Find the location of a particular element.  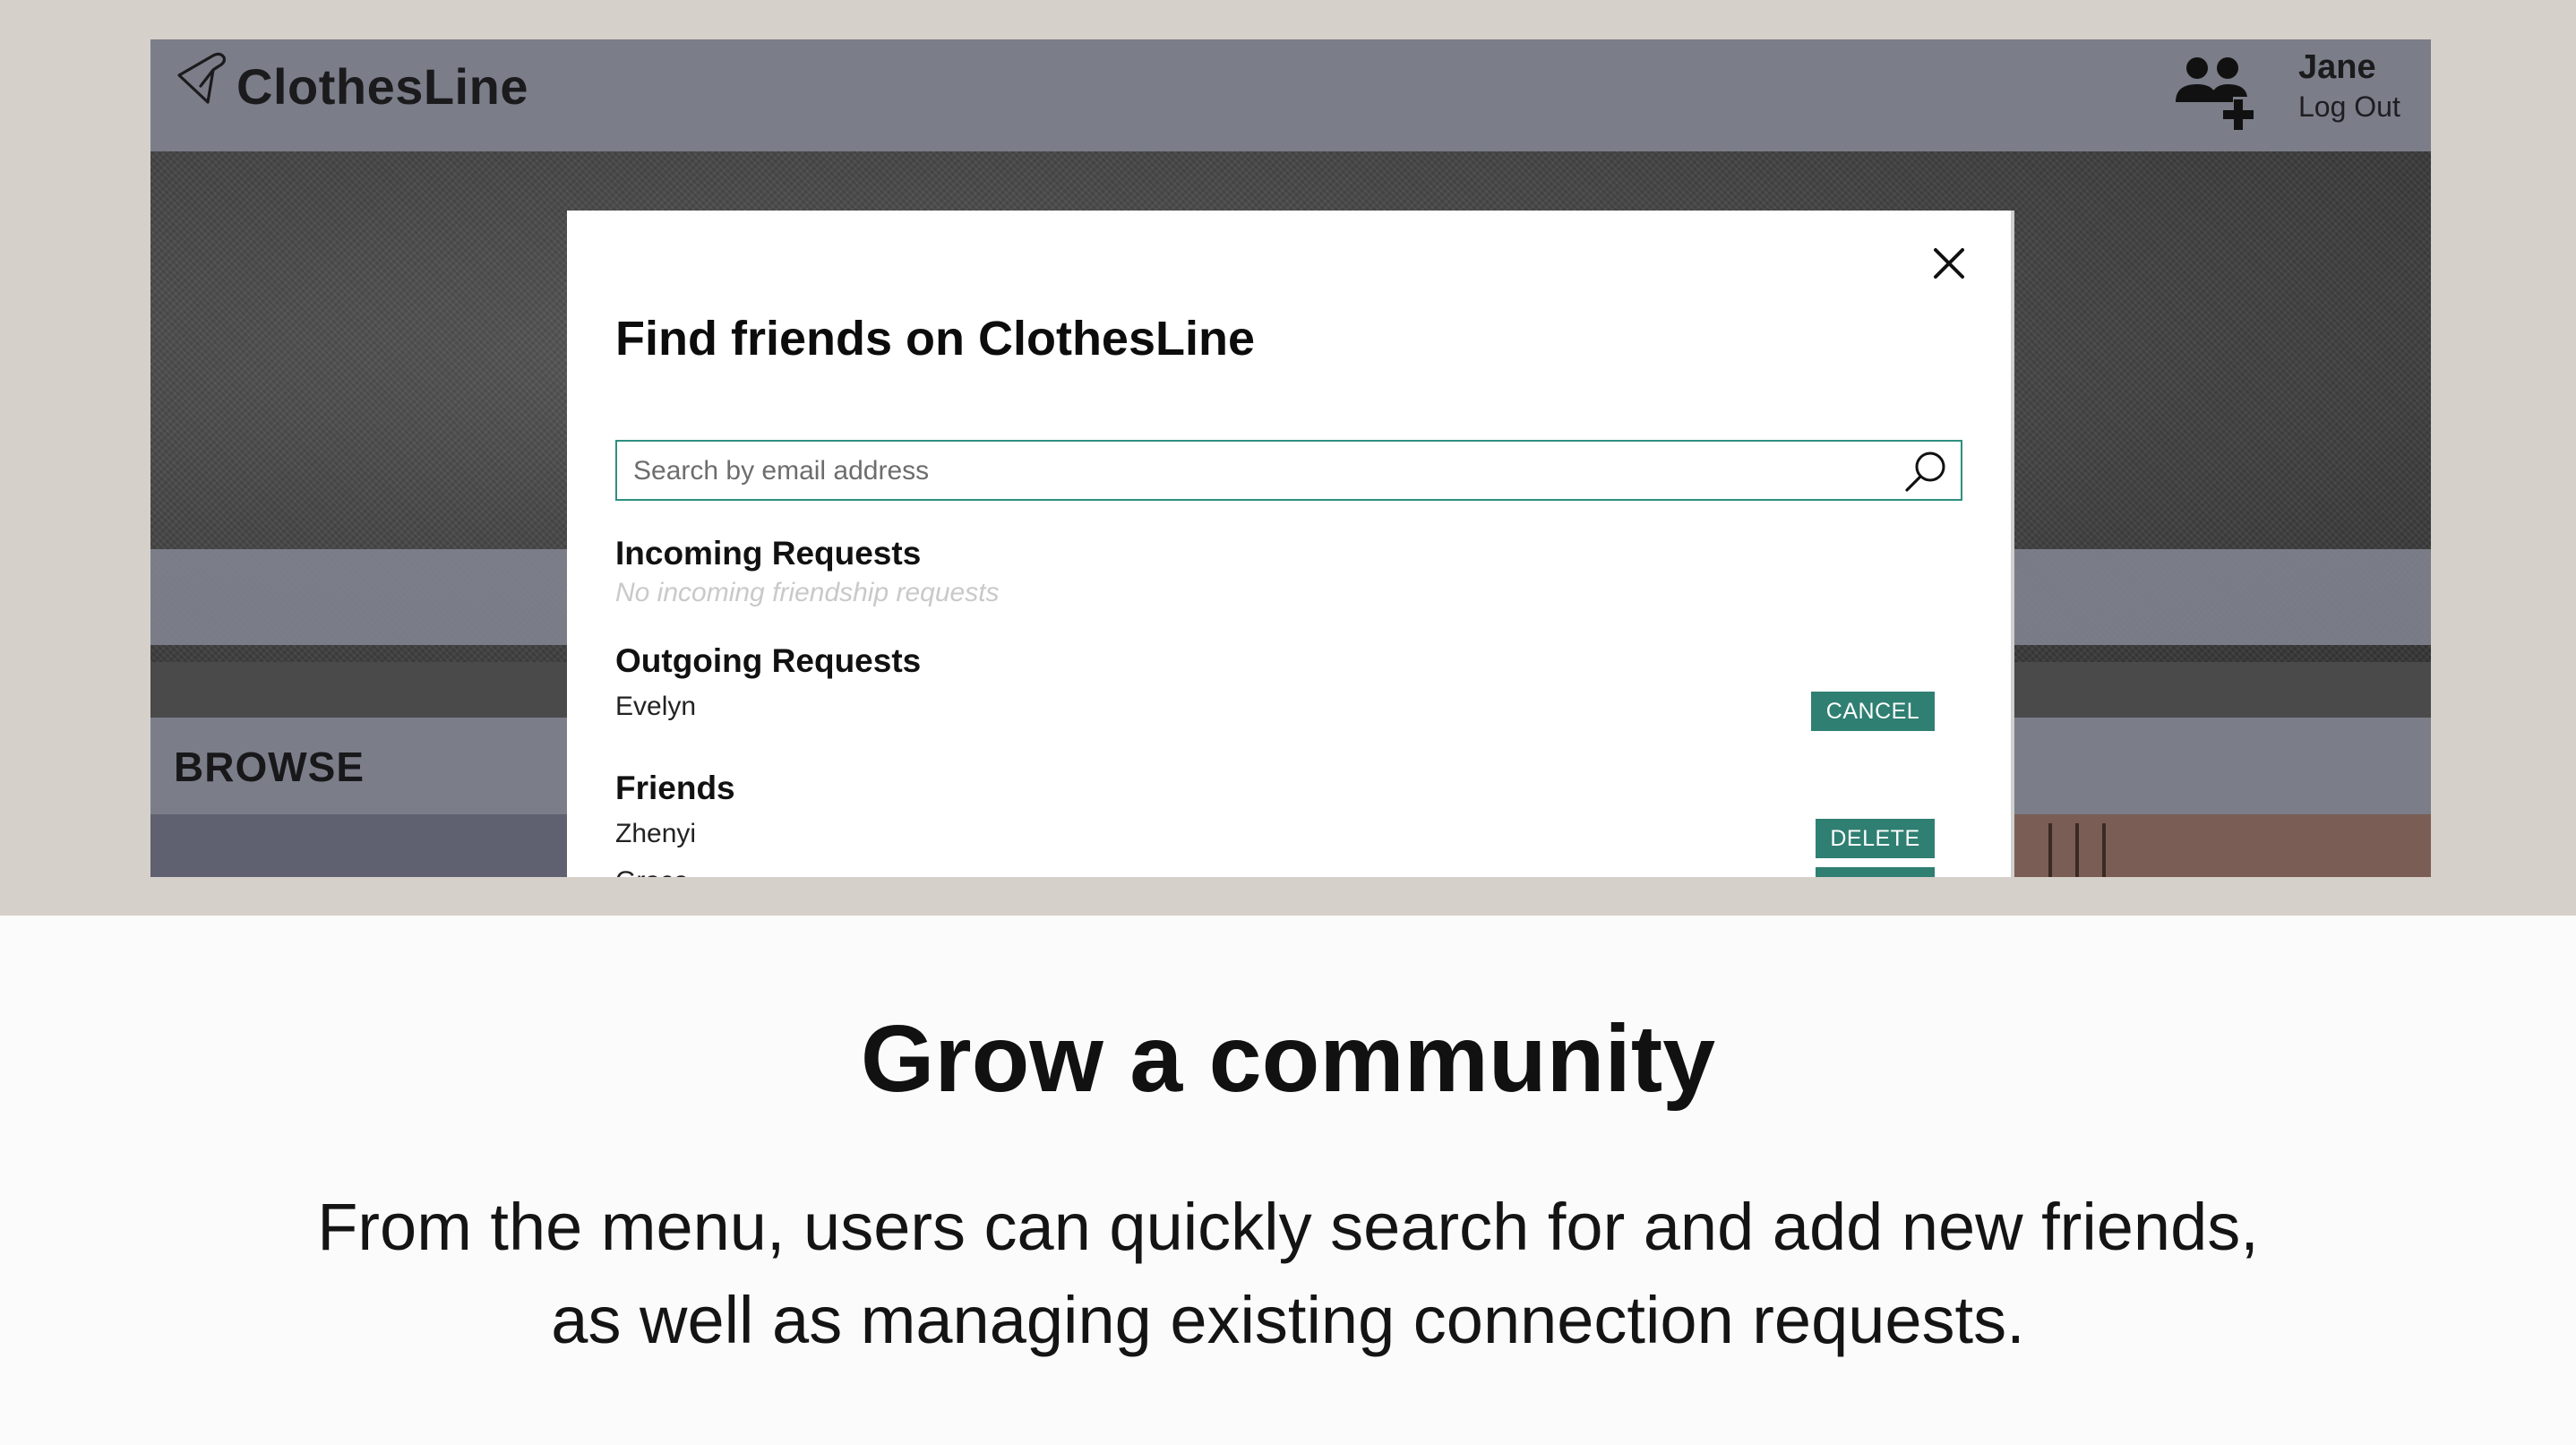

close-icon is located at coordinates (1949, 263).